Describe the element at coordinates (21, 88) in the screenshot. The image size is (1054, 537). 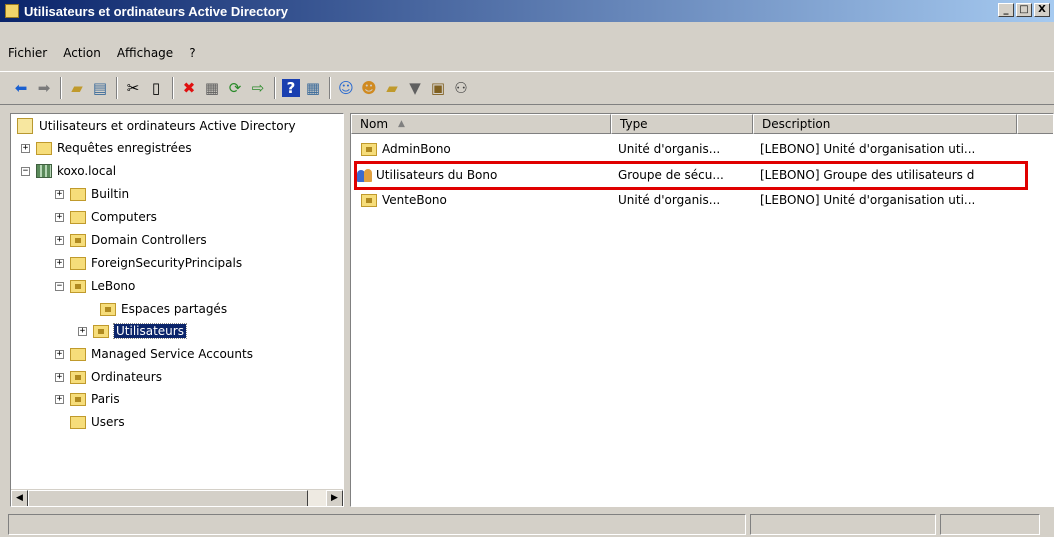
I see `back-icon: ⬅` at that location.